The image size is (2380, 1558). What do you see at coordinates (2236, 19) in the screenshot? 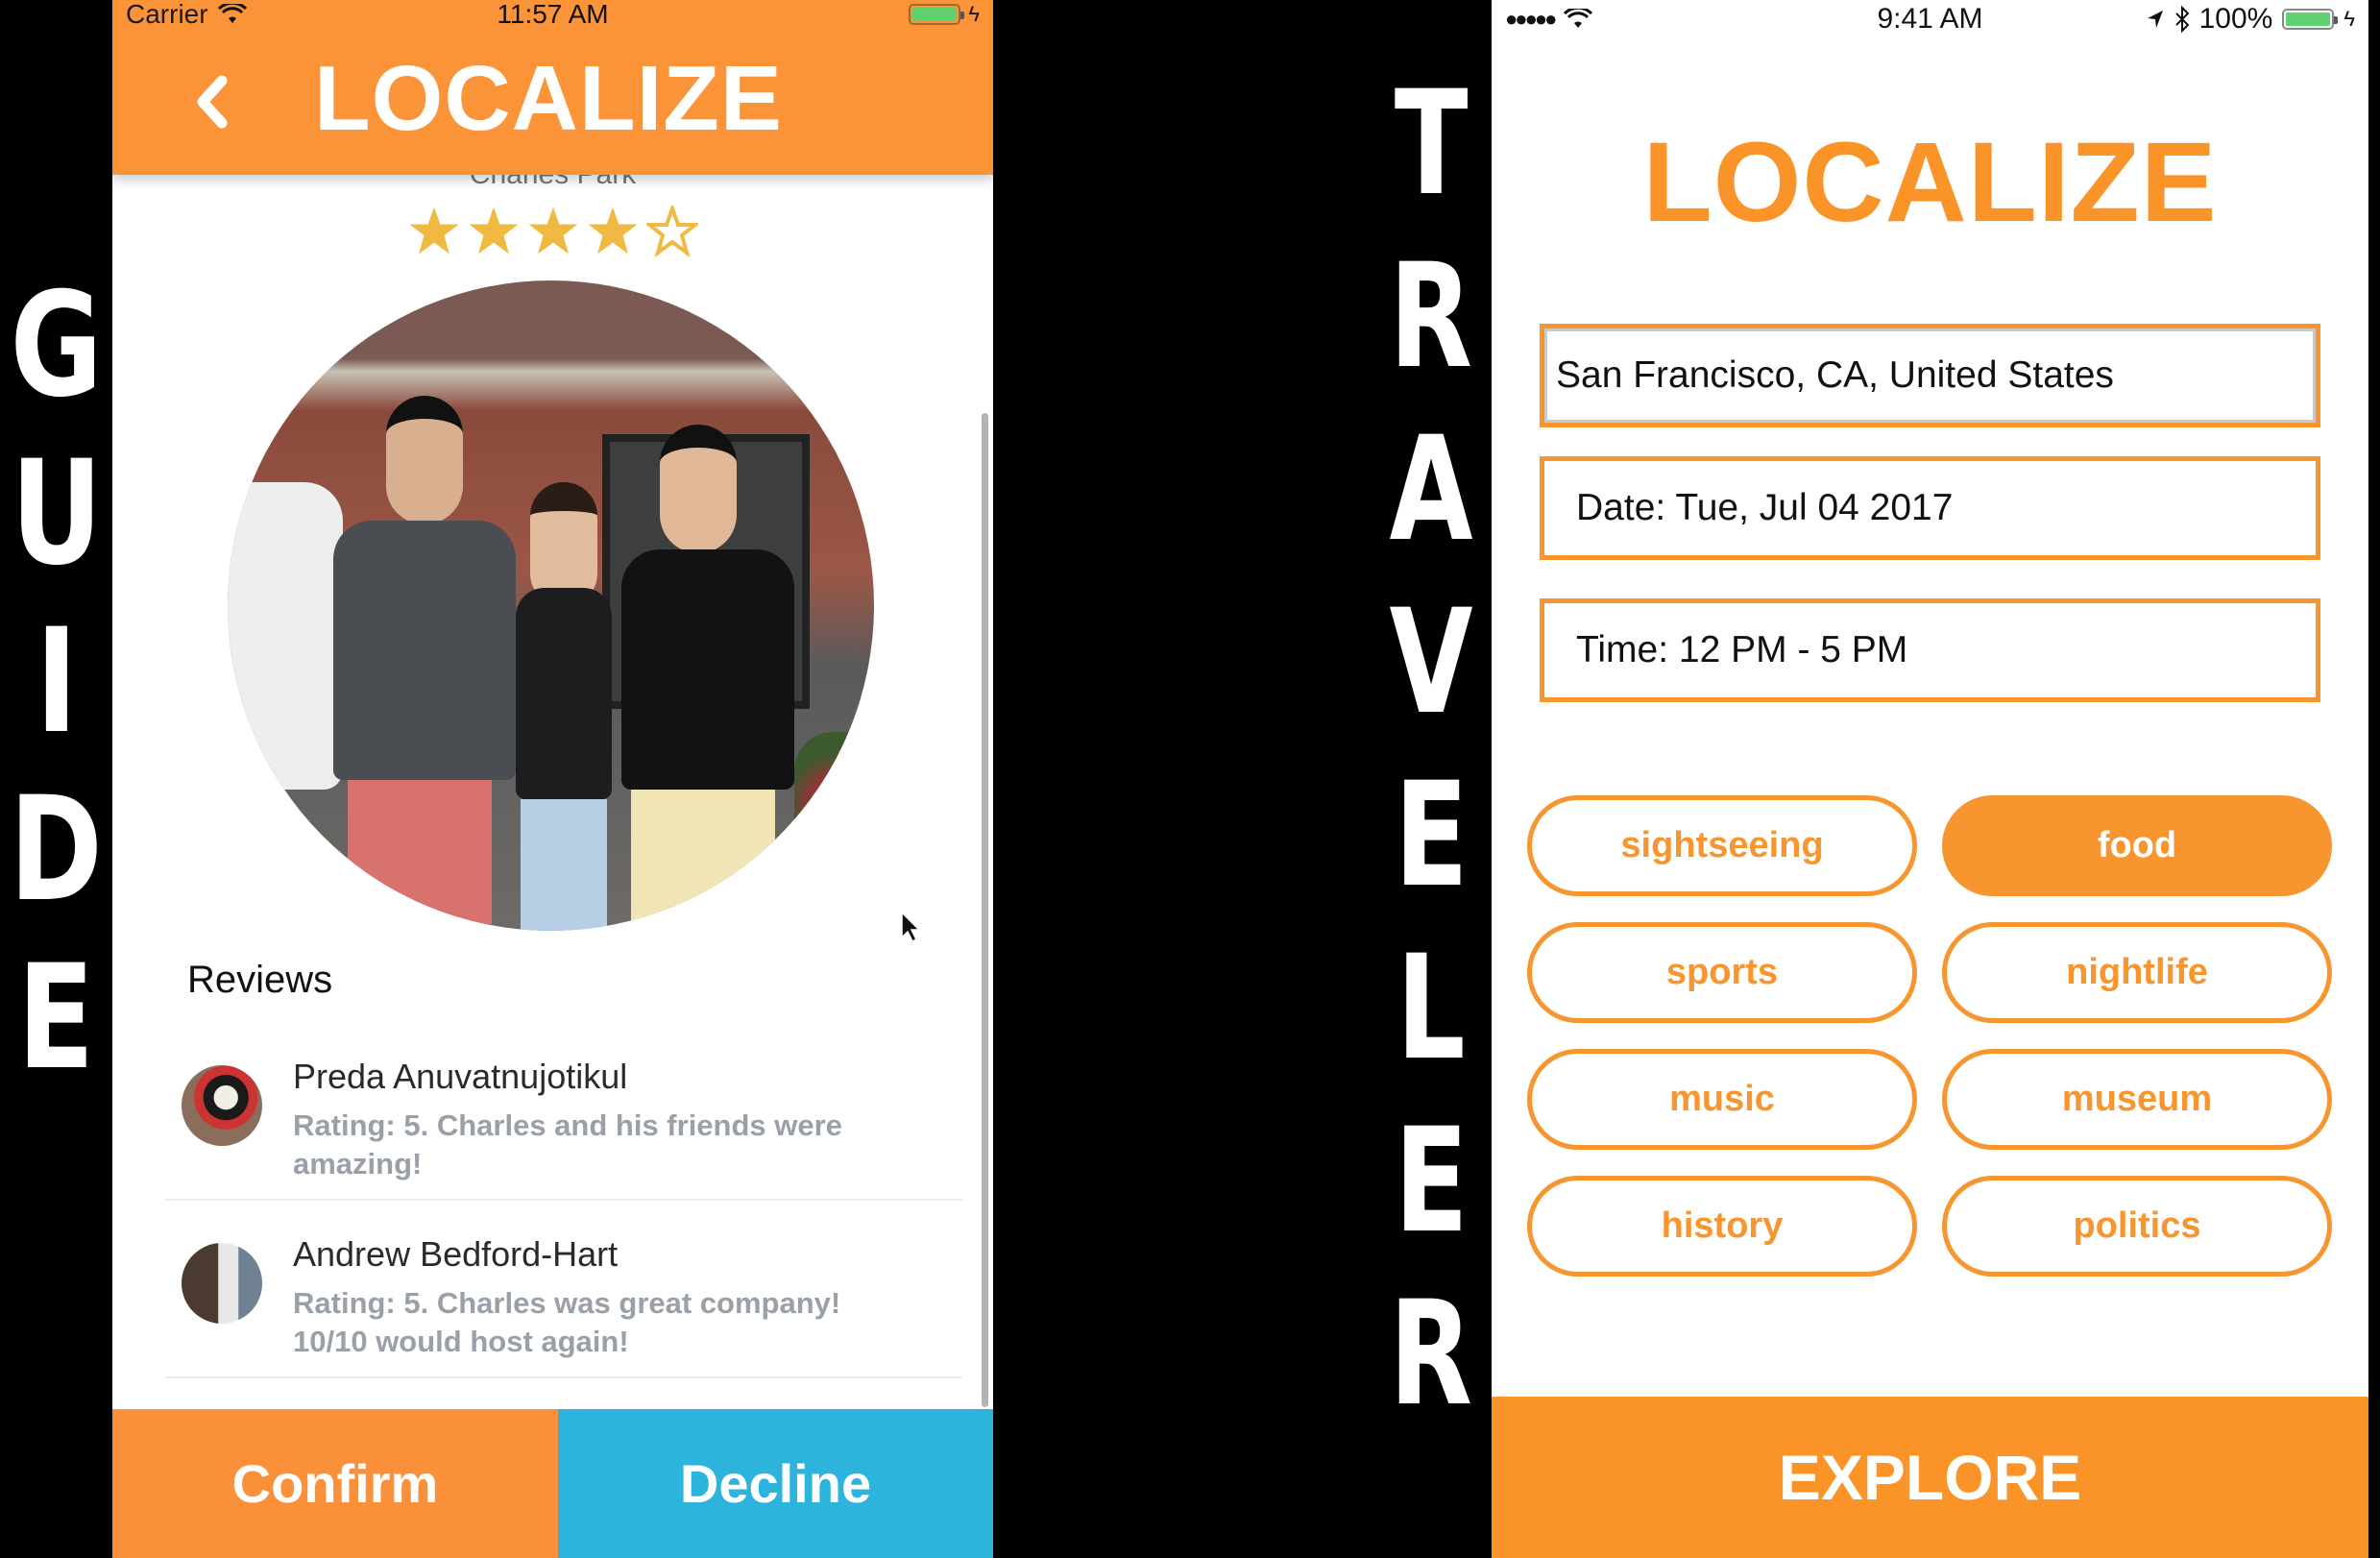
I see `battery-percent: 100%` at bounding box center [2236, 19].